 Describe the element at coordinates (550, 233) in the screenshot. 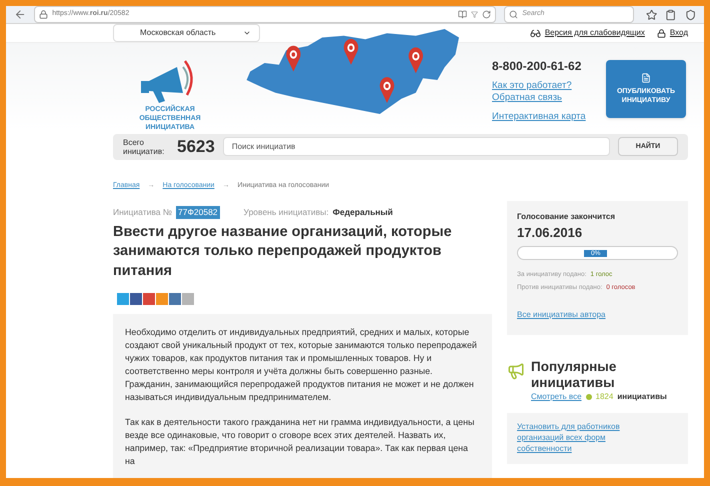

I see `voting-date: 17.06.2016` at that location.